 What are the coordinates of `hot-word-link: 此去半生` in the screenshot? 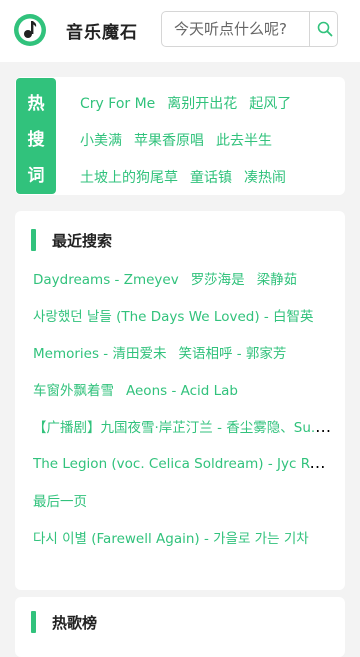 It's located at (244, 141).